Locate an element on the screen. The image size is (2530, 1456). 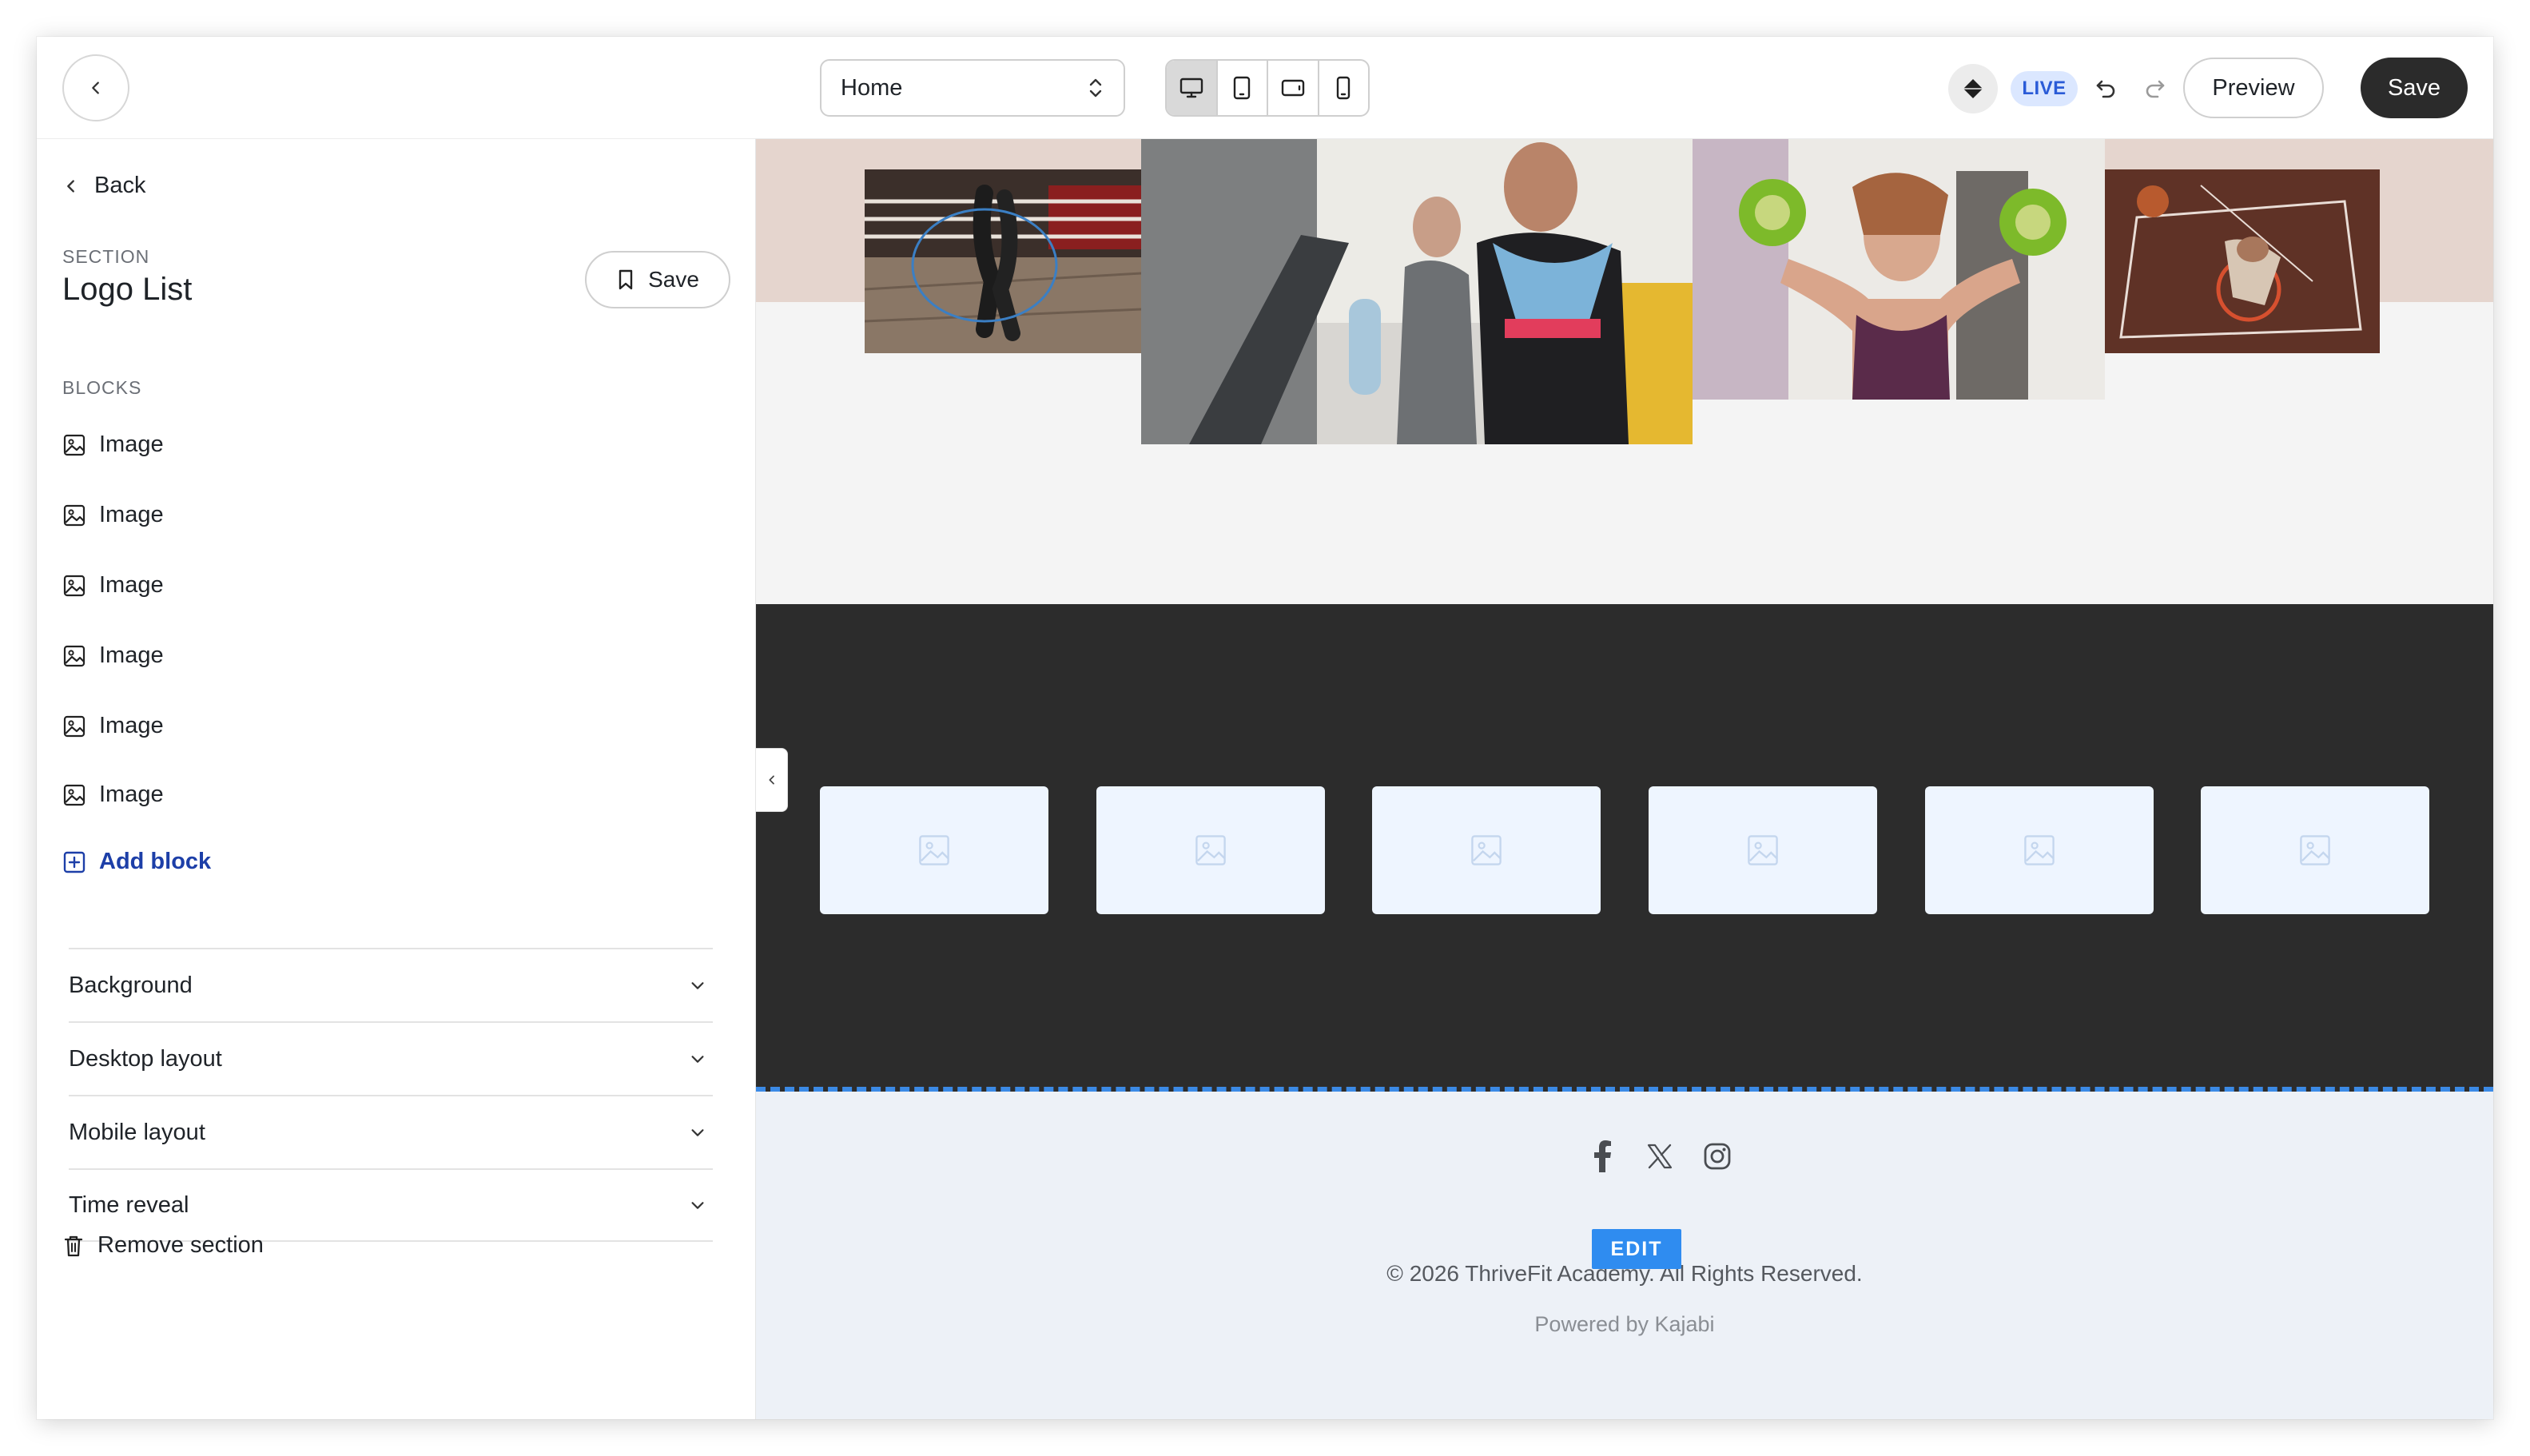
jump-rope-image is located at coordinates (1003, 261).